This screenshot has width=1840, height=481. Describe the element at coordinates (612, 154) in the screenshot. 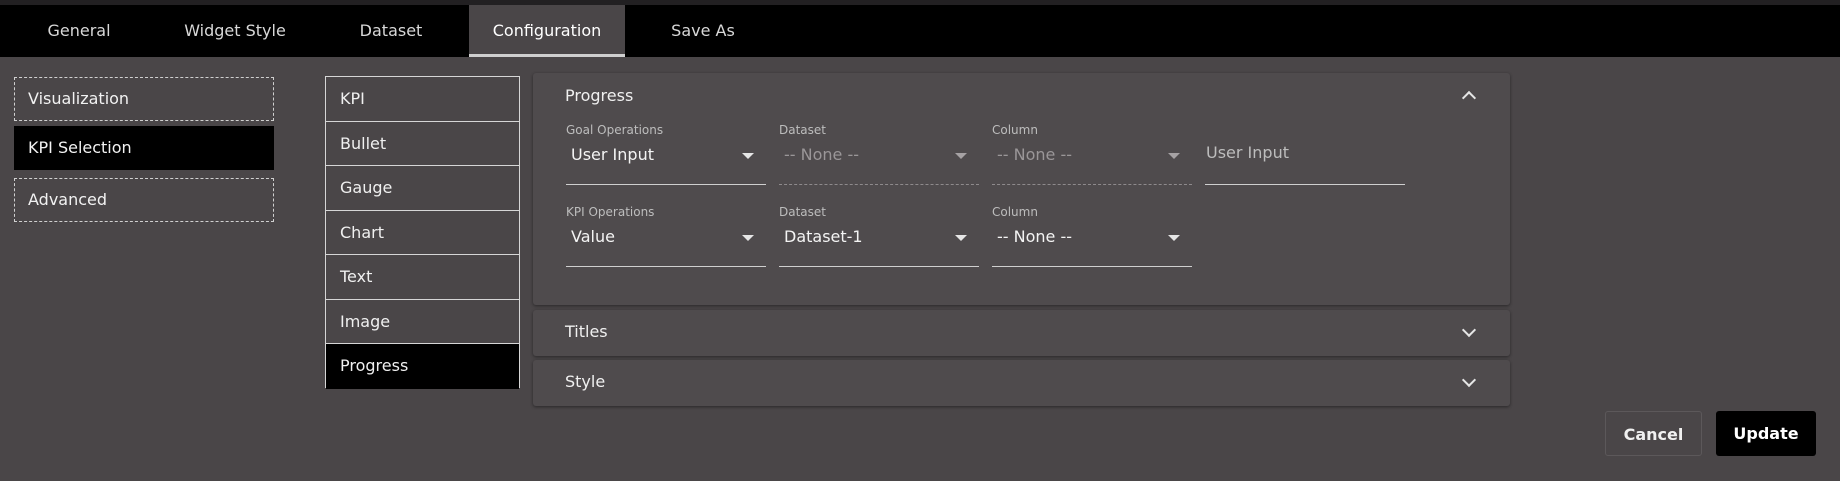

I see `goal-operations-value: User Input` at that location.